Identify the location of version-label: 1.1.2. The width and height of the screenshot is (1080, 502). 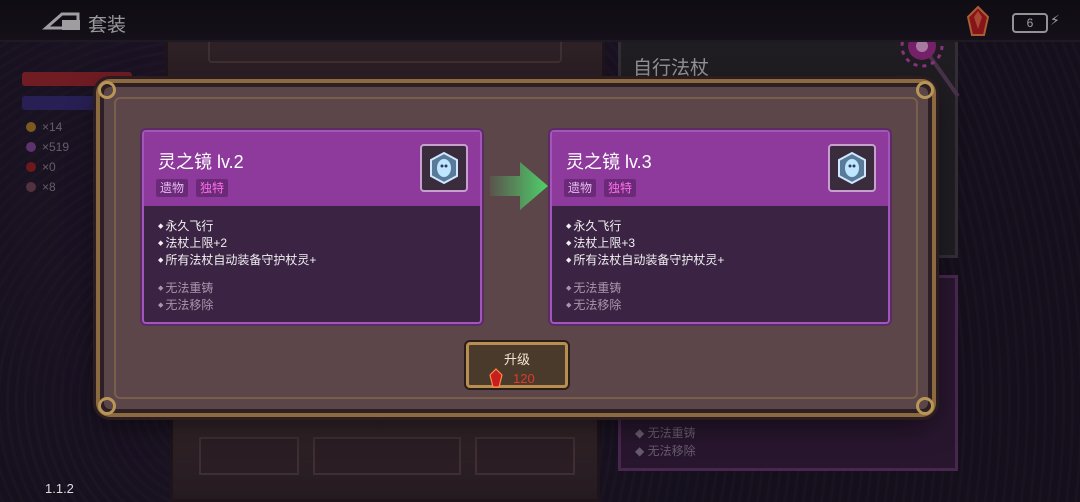
(59, 488).